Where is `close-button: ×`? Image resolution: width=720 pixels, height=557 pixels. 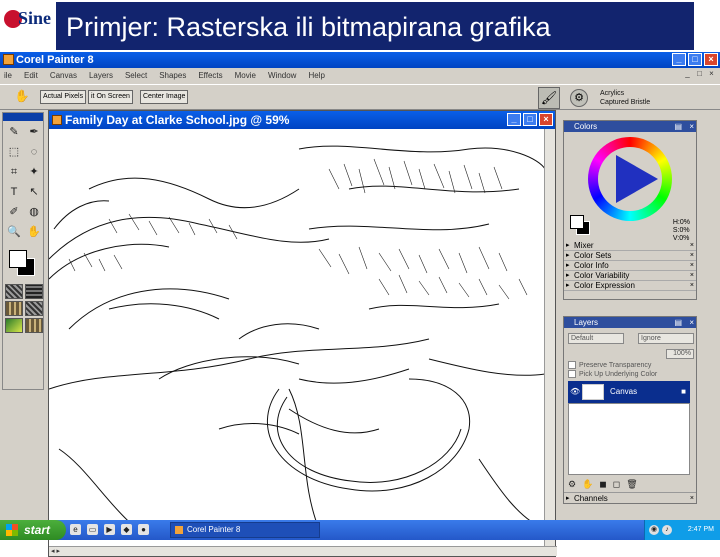
close-button: × is located at coordinates (711, 59).